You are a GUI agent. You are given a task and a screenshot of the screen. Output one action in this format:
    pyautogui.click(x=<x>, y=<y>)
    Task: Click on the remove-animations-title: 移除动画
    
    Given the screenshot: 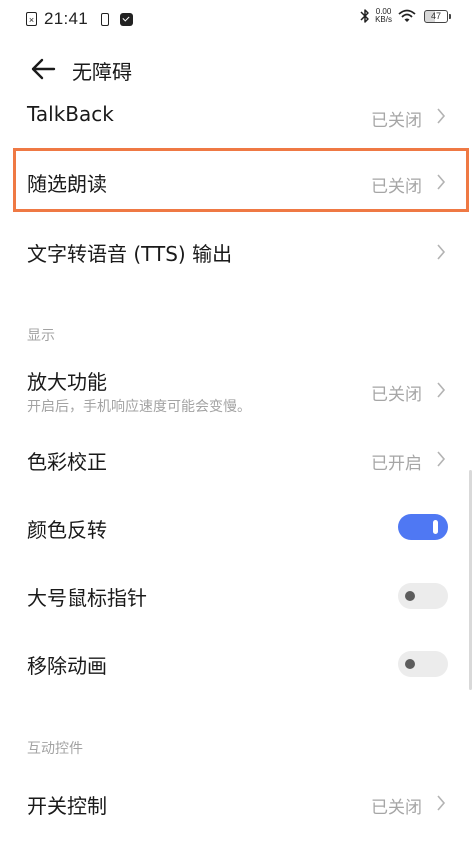 What is the action you would take?
    pyautogui.click(x=67, y=666)
    